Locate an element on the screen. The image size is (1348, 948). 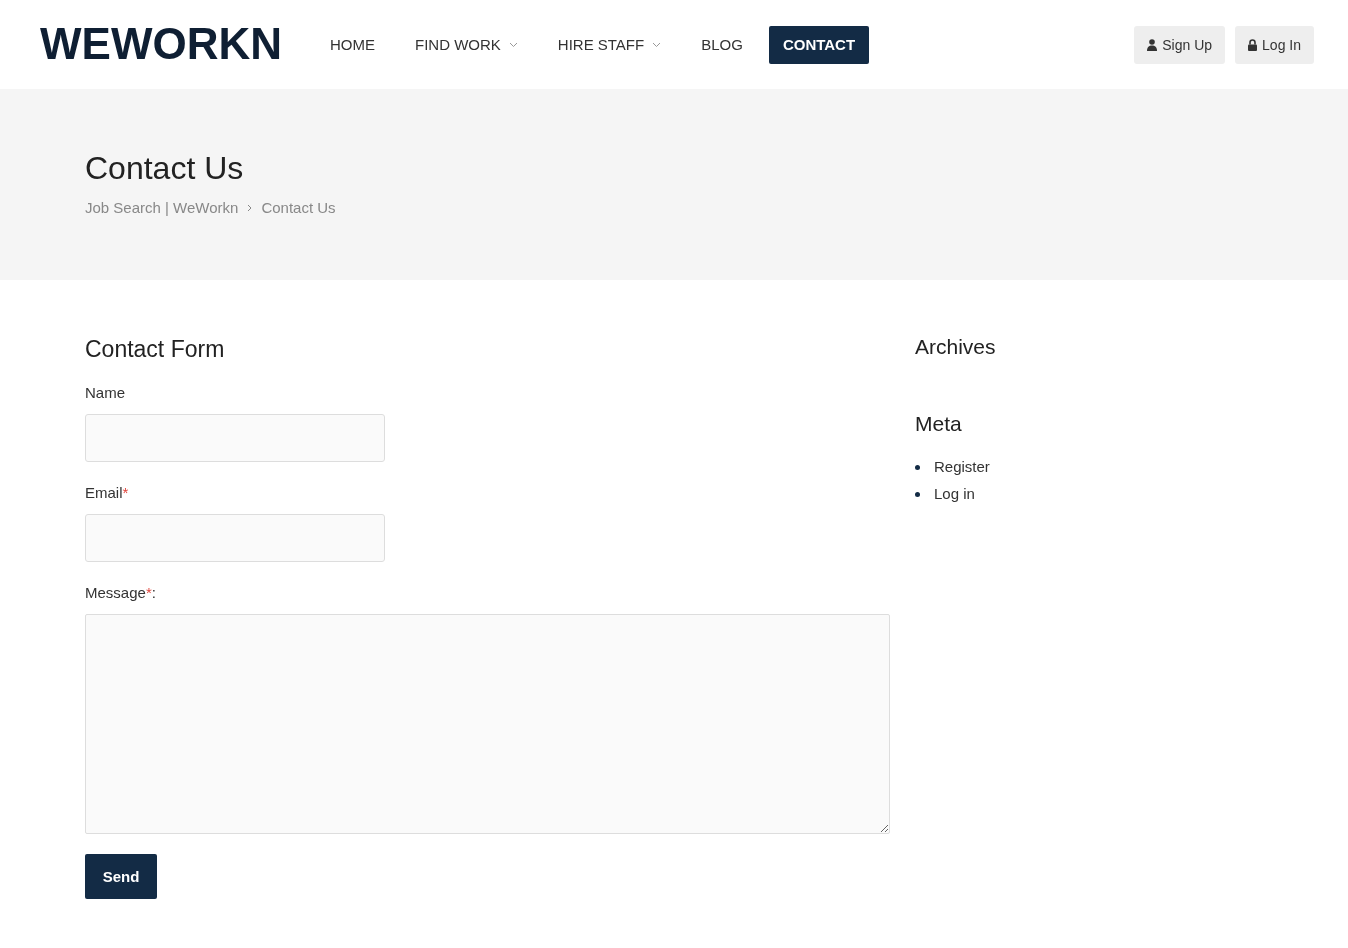
nav-link: HIRE STAFF is located at coordinates (609, 44).